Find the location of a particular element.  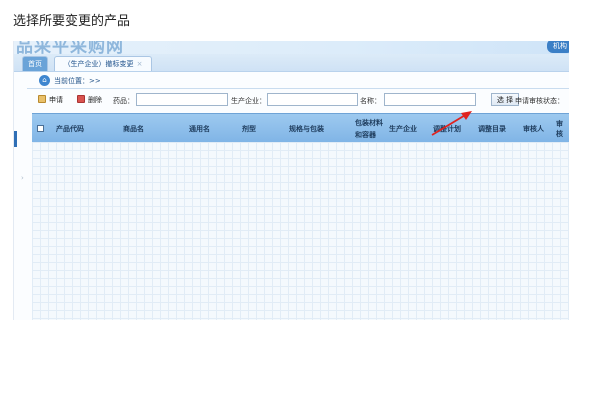

annotation-arrow-line is located at coordinates (449, 124).